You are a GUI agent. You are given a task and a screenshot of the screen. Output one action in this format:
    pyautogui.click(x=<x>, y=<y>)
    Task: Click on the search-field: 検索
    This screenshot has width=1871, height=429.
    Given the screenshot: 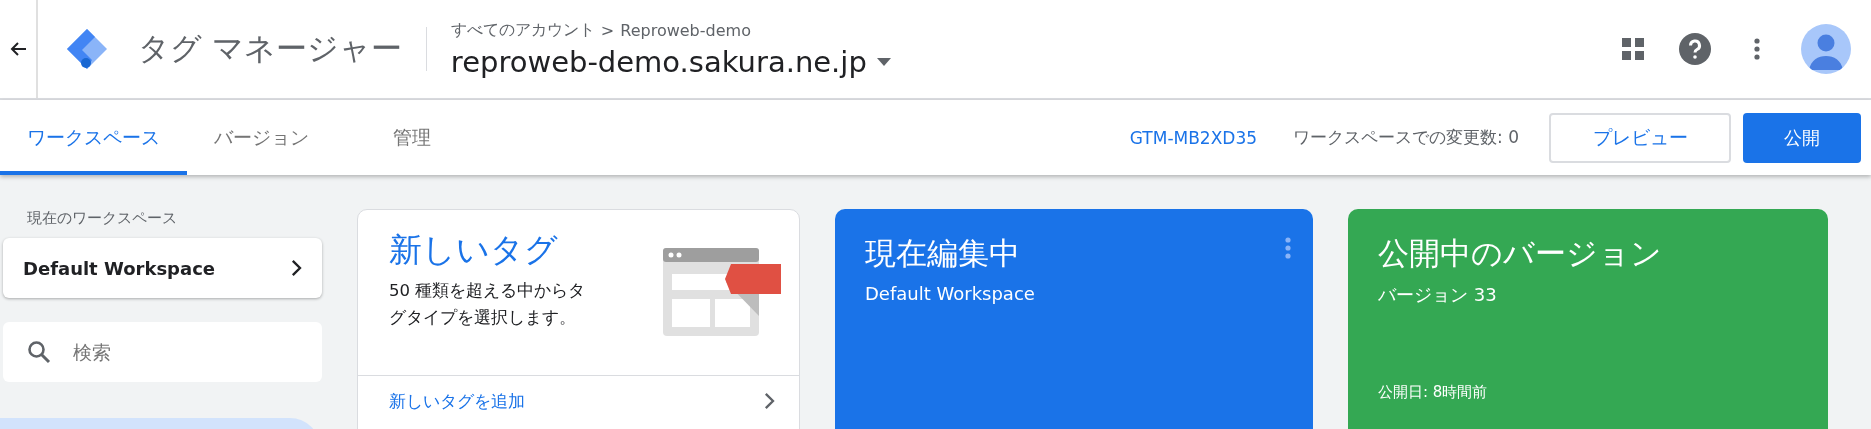 What is the action you would take?
    pyautogui.click(x=162, y=352)
    